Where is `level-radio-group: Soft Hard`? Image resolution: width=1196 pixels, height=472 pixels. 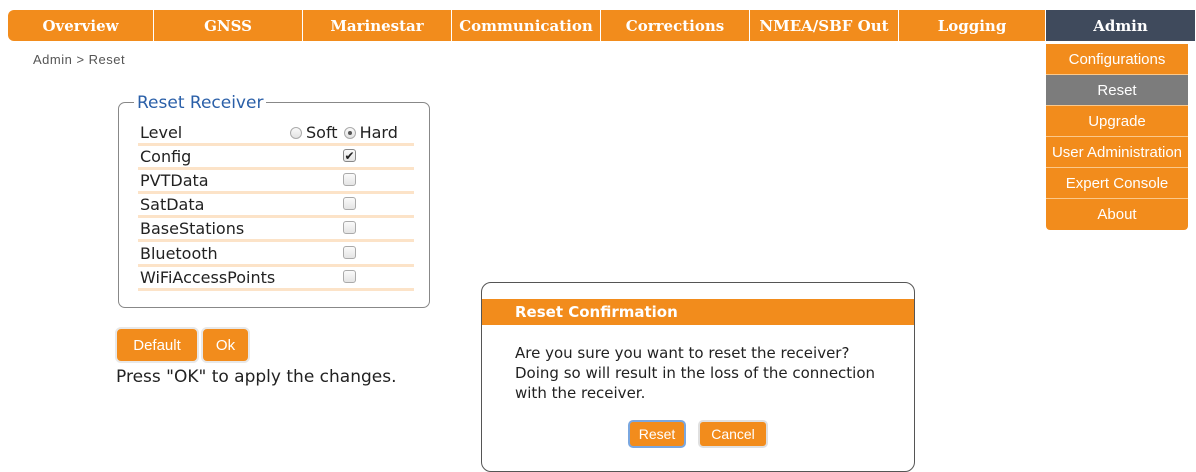
level-radio-group: Soft Hard is located at coordinates (347, 132).